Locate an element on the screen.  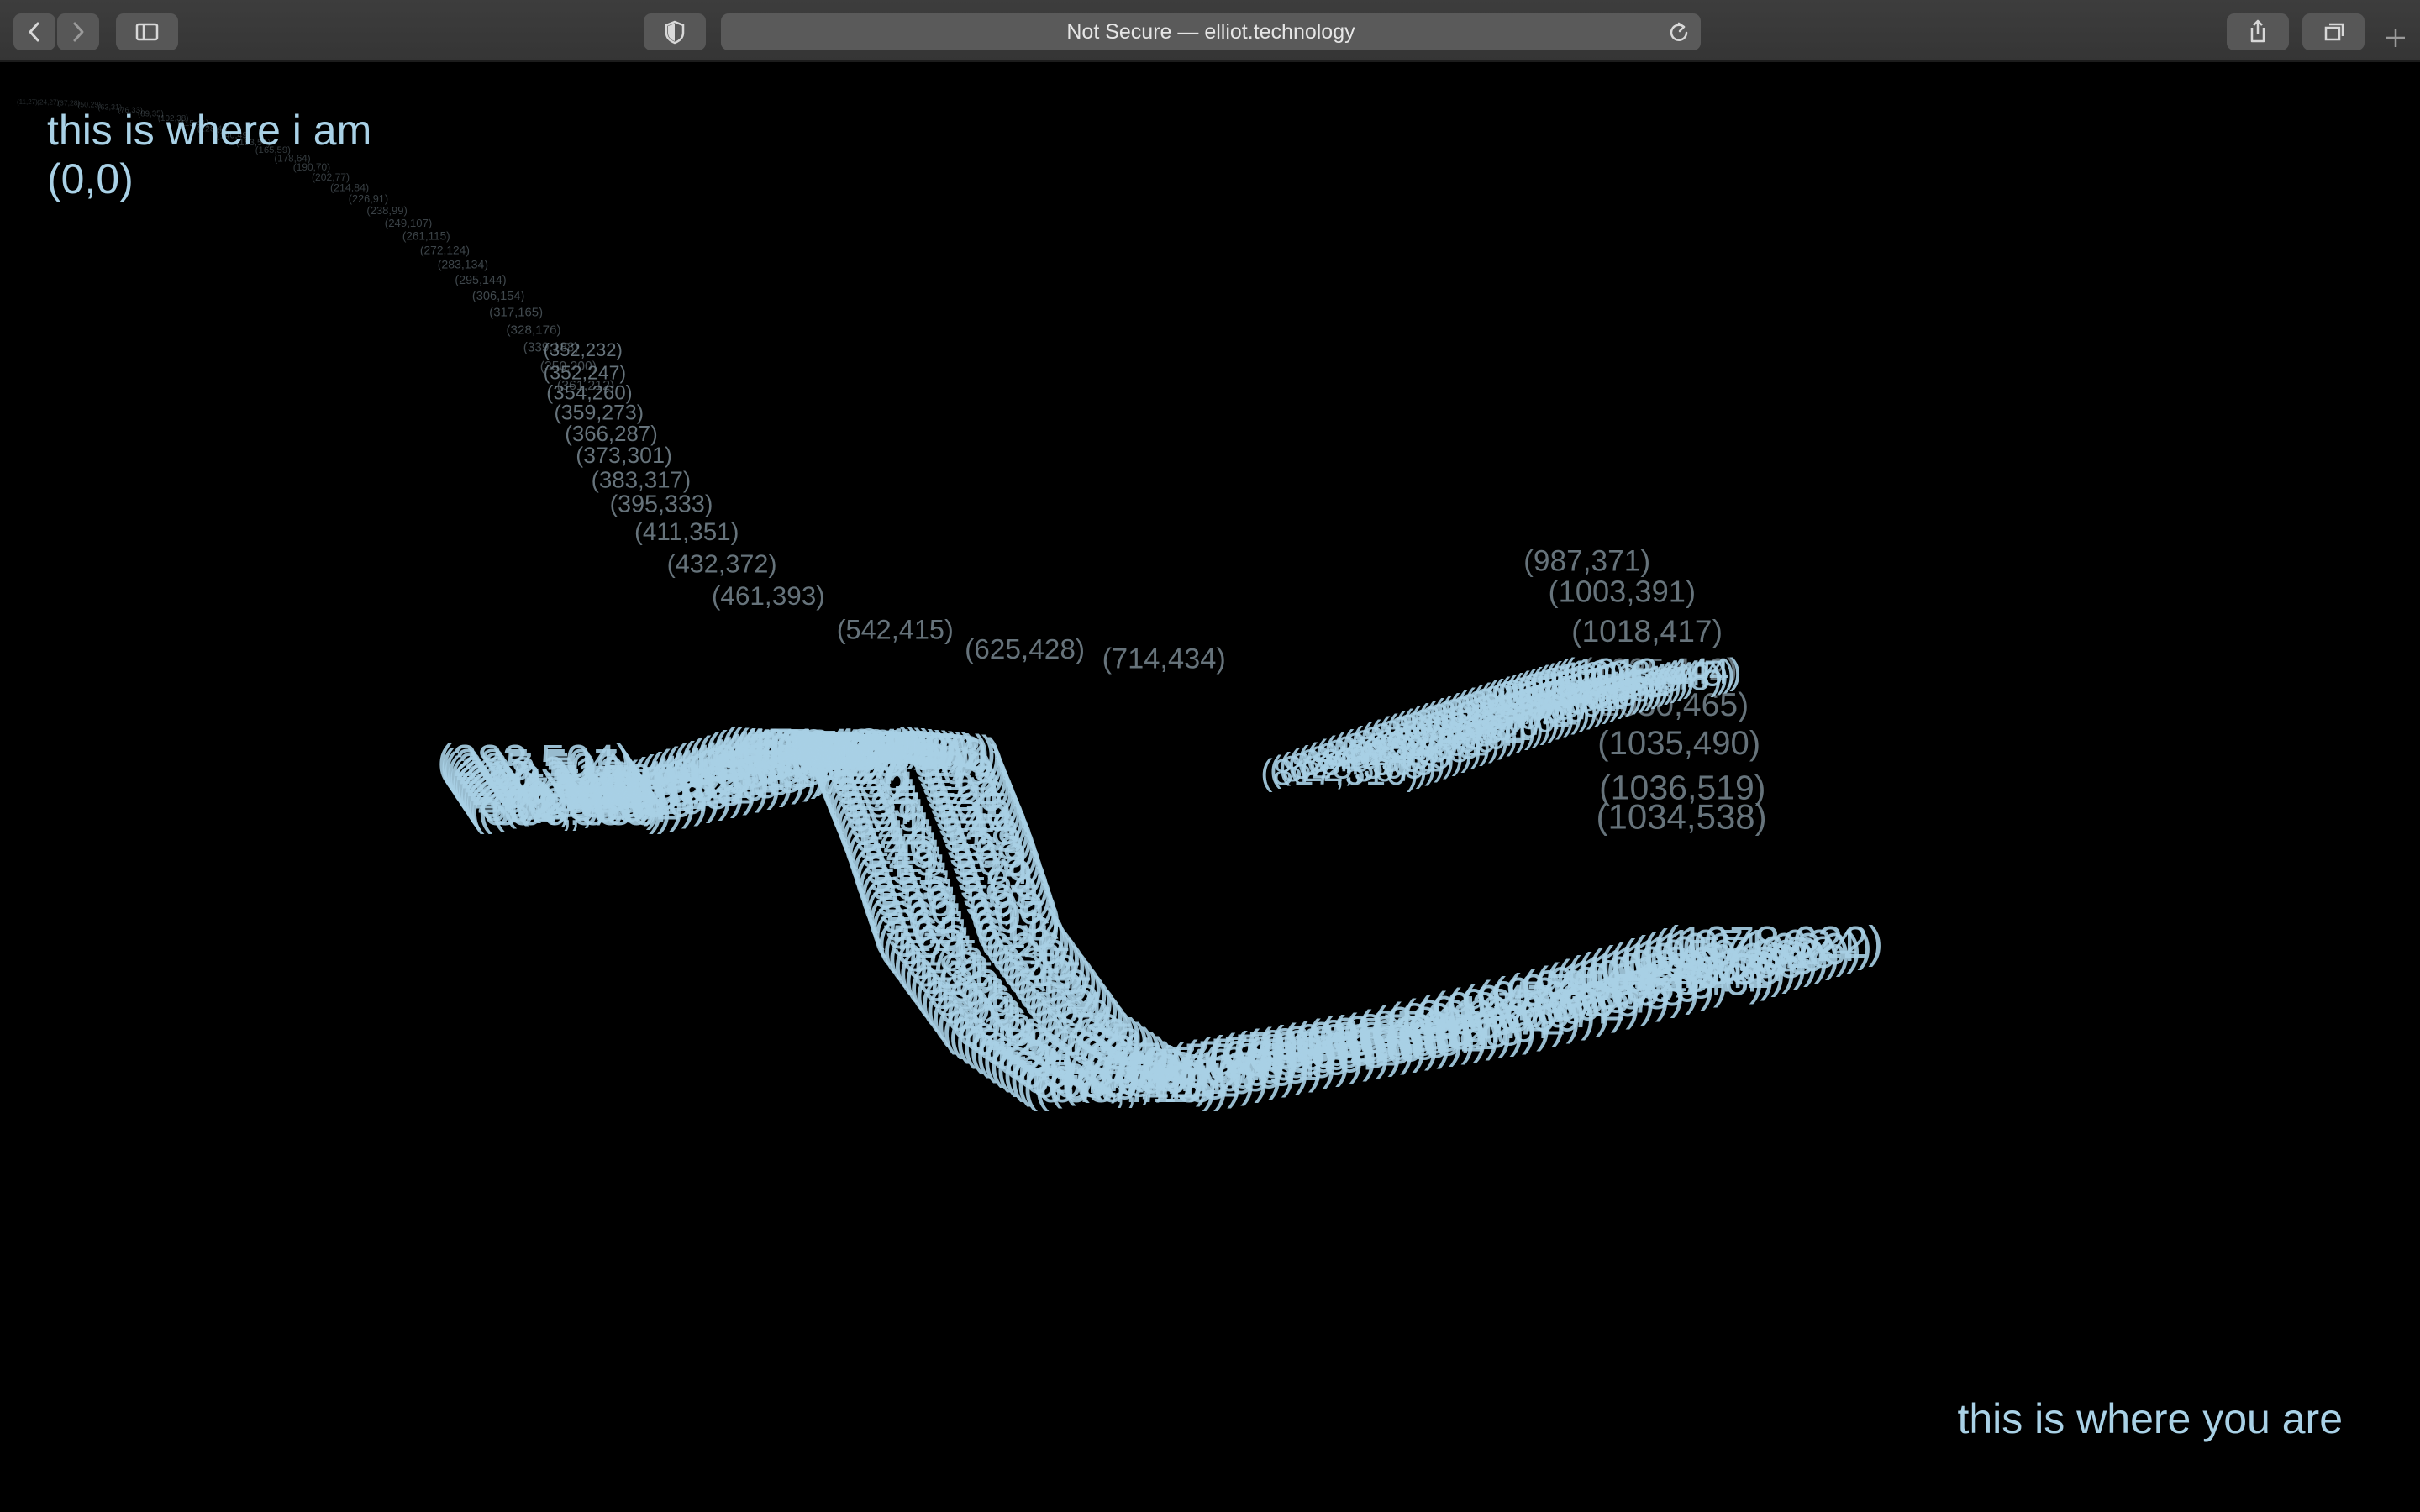
privacy-report-button is located at coordinates (675, 31).